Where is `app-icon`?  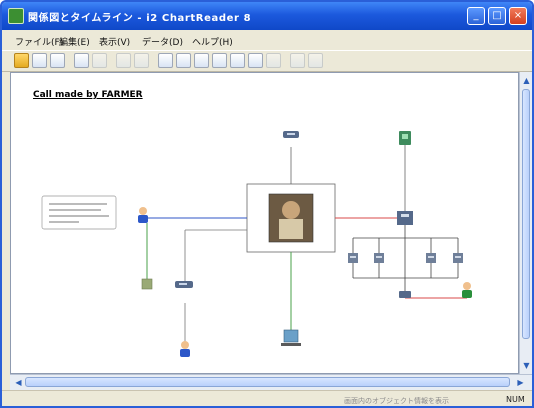
app-icon is located at coordinates (16, 16).